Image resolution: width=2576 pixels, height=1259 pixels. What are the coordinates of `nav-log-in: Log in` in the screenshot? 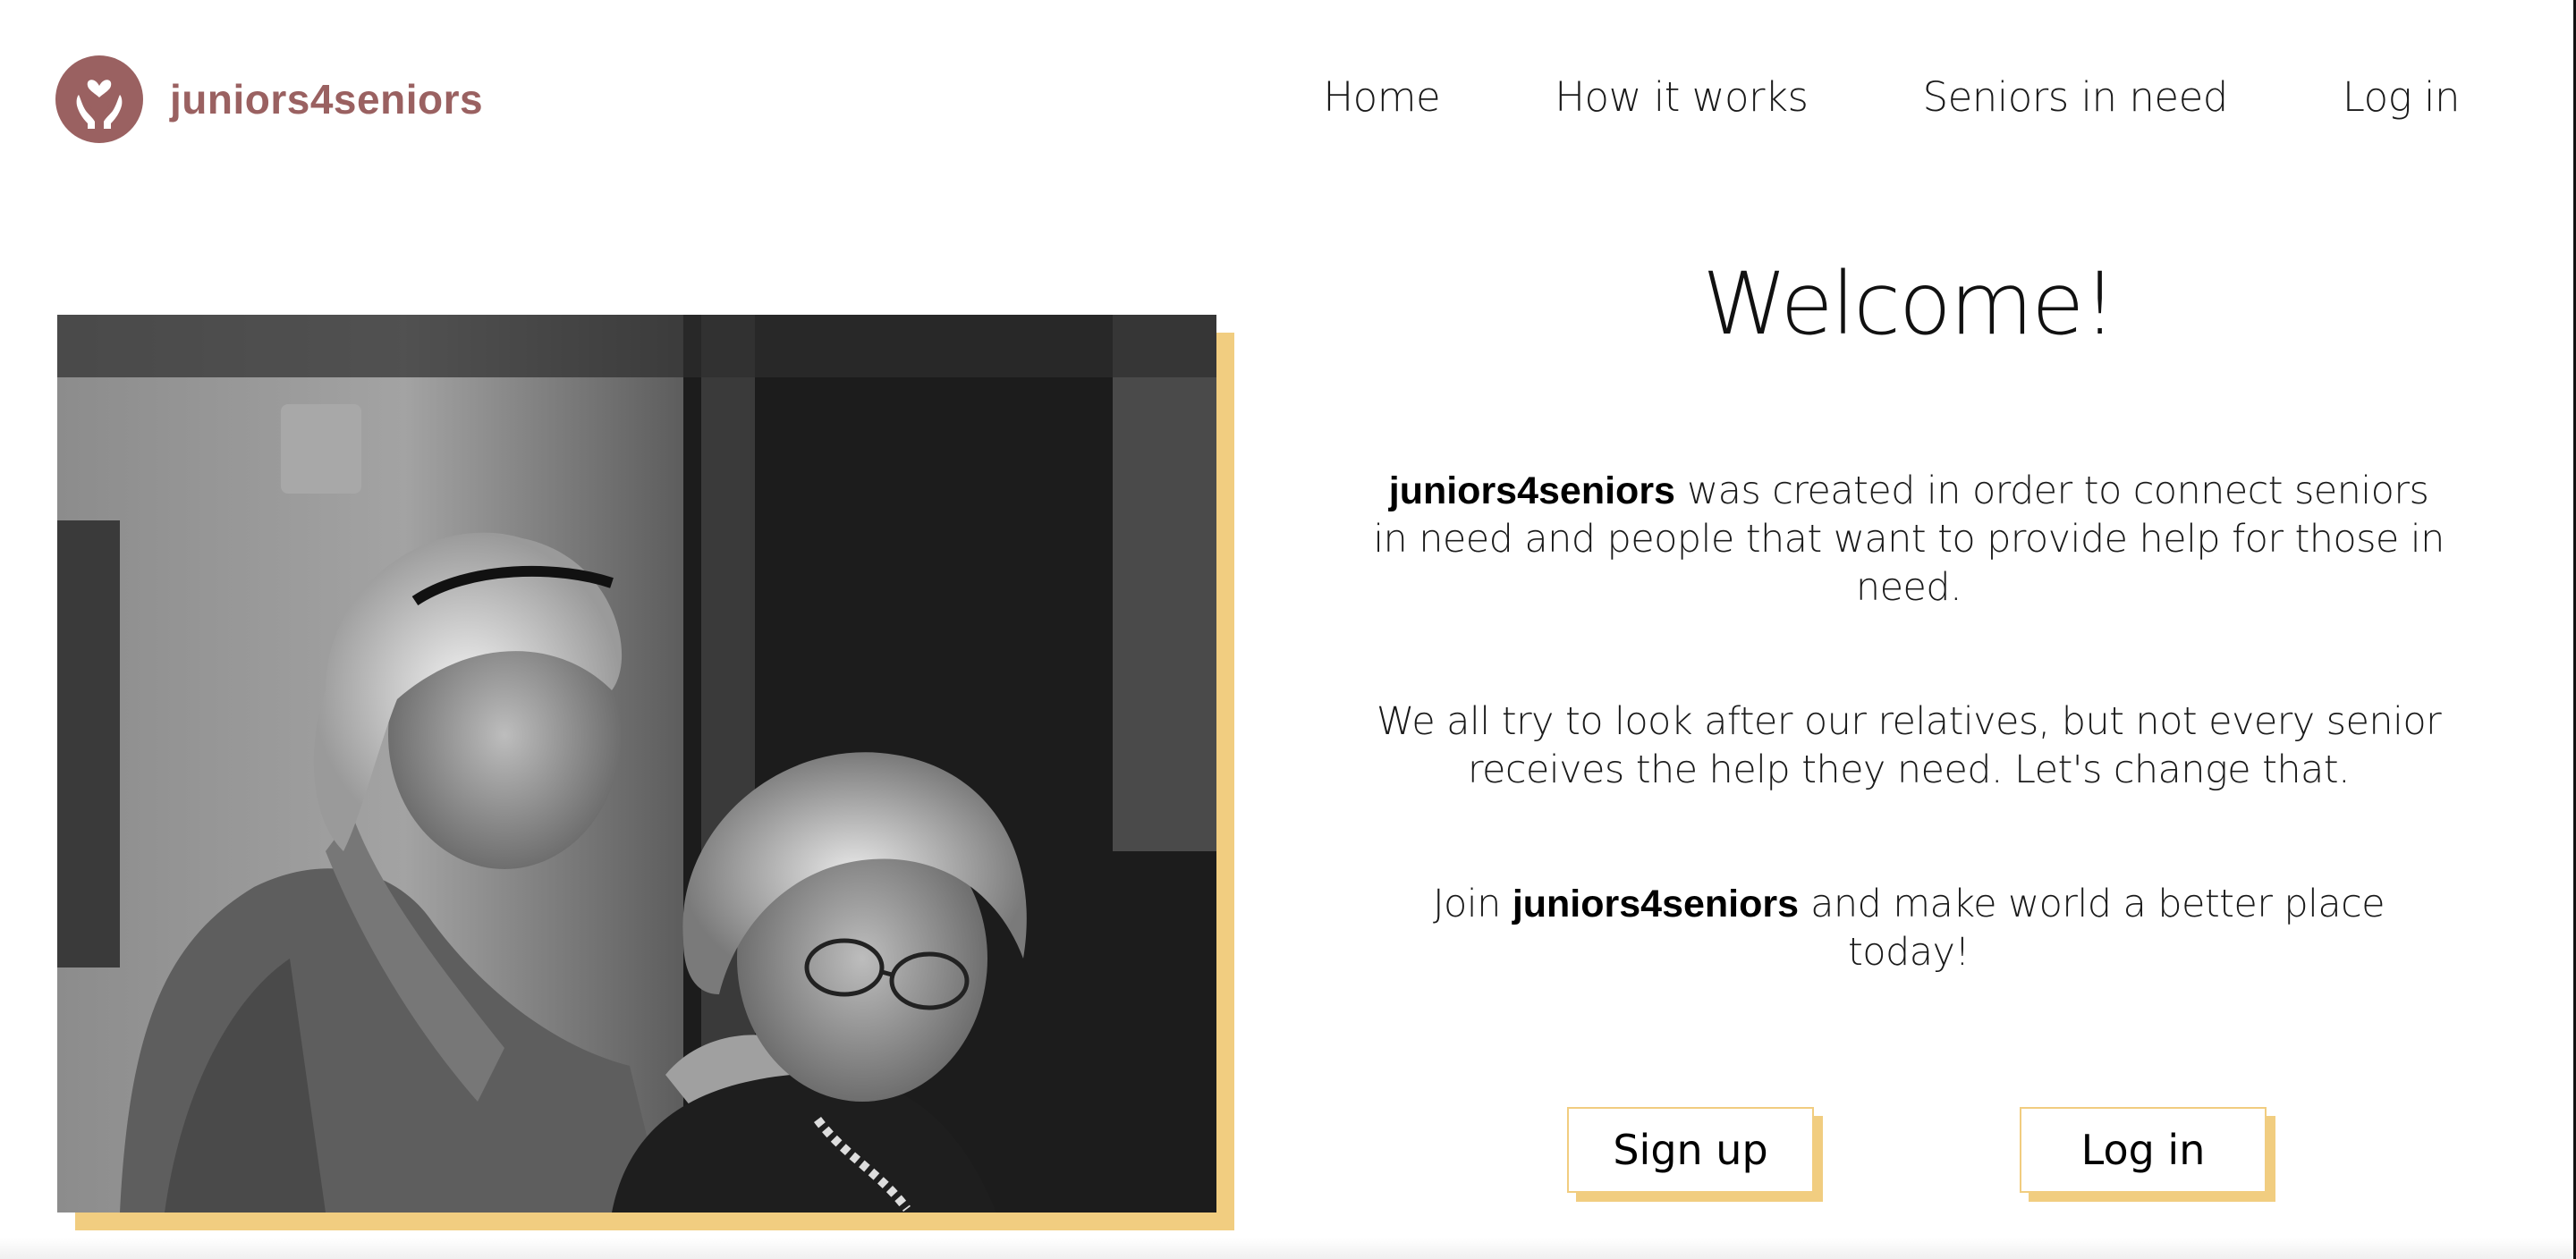 It's located at (2402, 97).